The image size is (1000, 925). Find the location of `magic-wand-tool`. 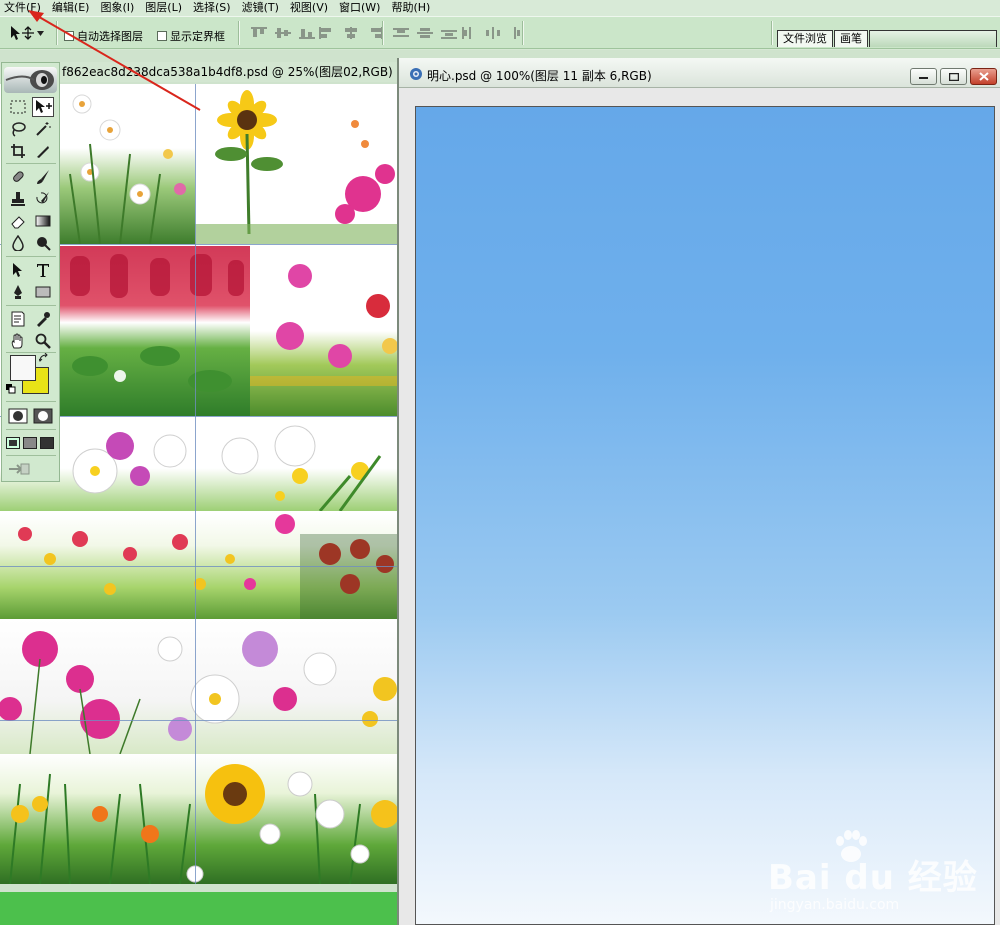

magic-wand-tool is located at coordinates (43, 129).